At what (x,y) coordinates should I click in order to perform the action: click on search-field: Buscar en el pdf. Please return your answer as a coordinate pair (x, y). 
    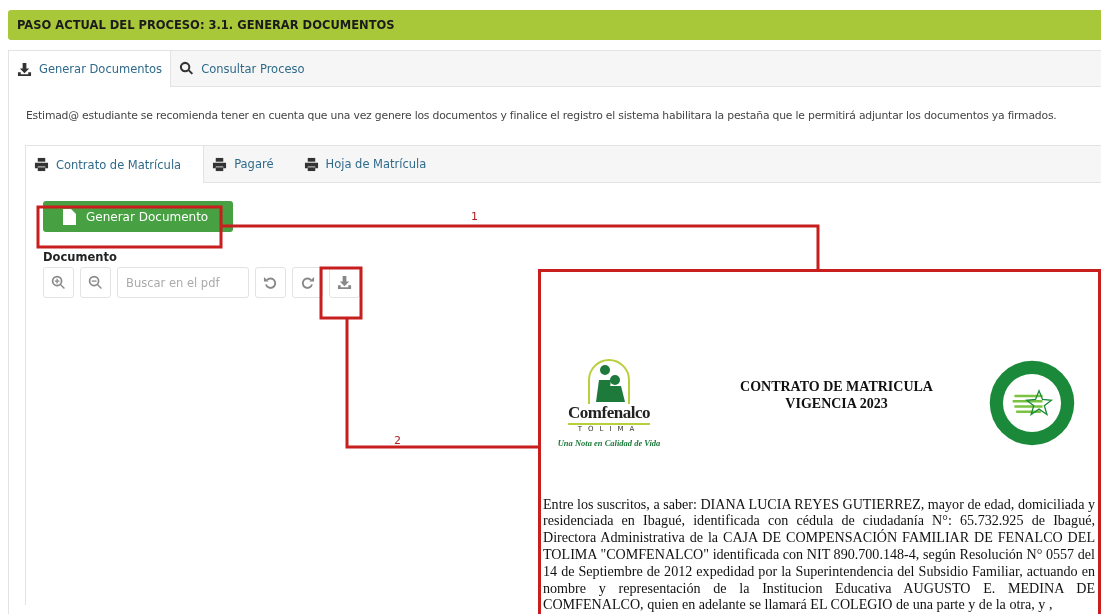
    Looking at the image, I should click on (183, 282).